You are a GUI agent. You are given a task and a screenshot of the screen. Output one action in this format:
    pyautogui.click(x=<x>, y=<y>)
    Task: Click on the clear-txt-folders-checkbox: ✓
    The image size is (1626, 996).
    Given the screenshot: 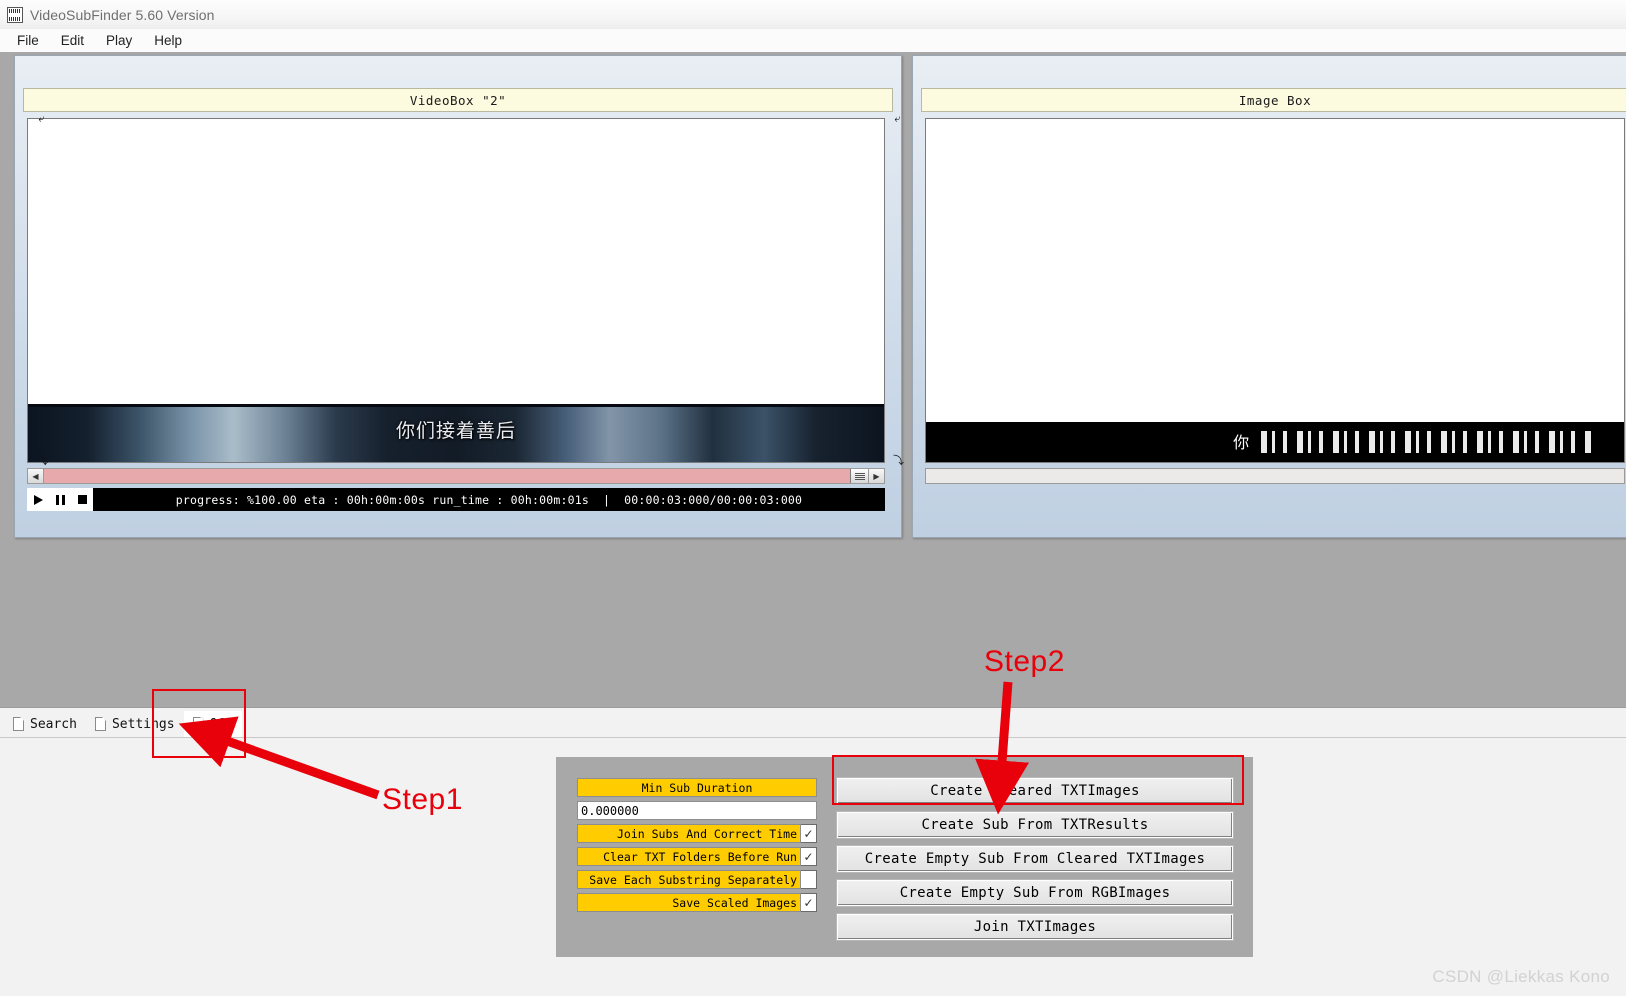 What is the action you would take?
    pyautogui.click(x=809, y=856)
    